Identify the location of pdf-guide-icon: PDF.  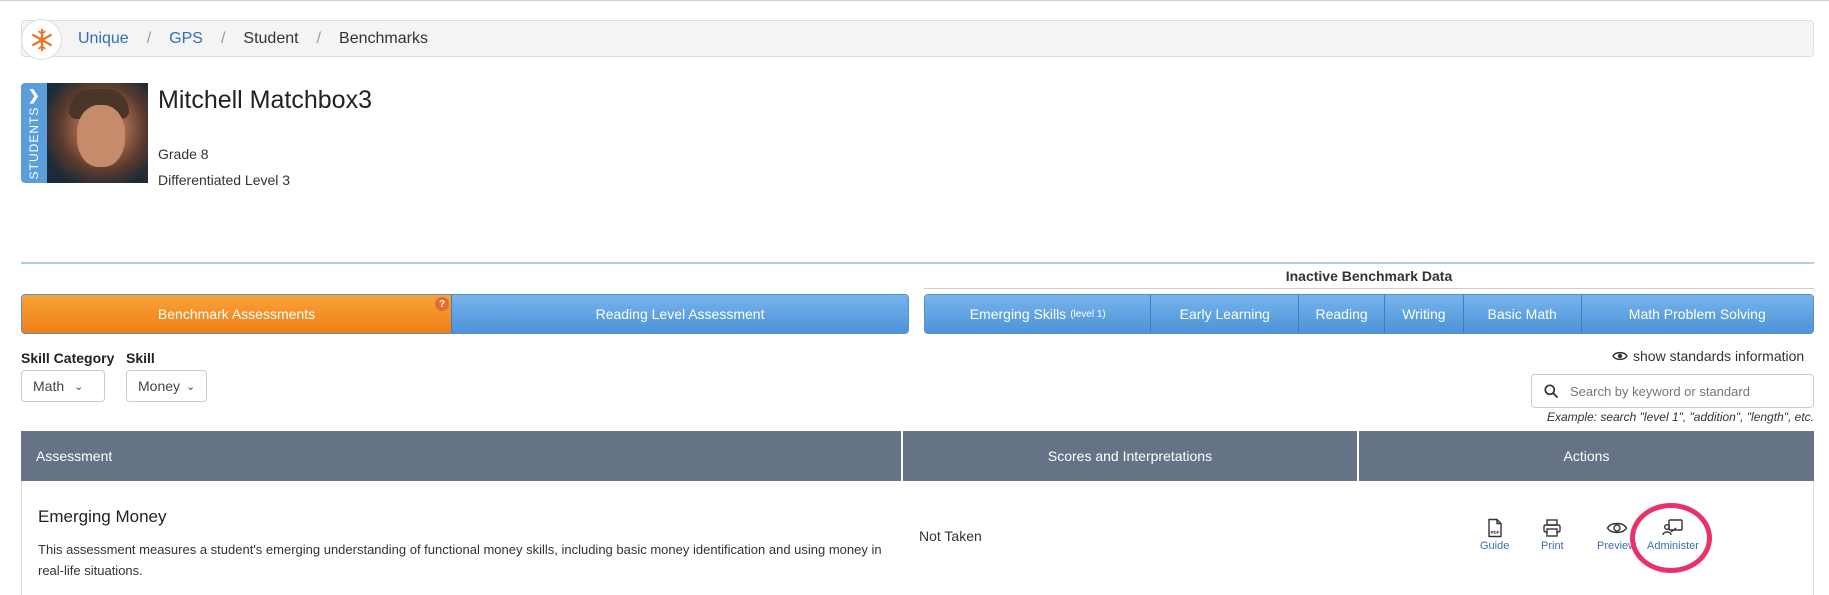
(1494, 528).